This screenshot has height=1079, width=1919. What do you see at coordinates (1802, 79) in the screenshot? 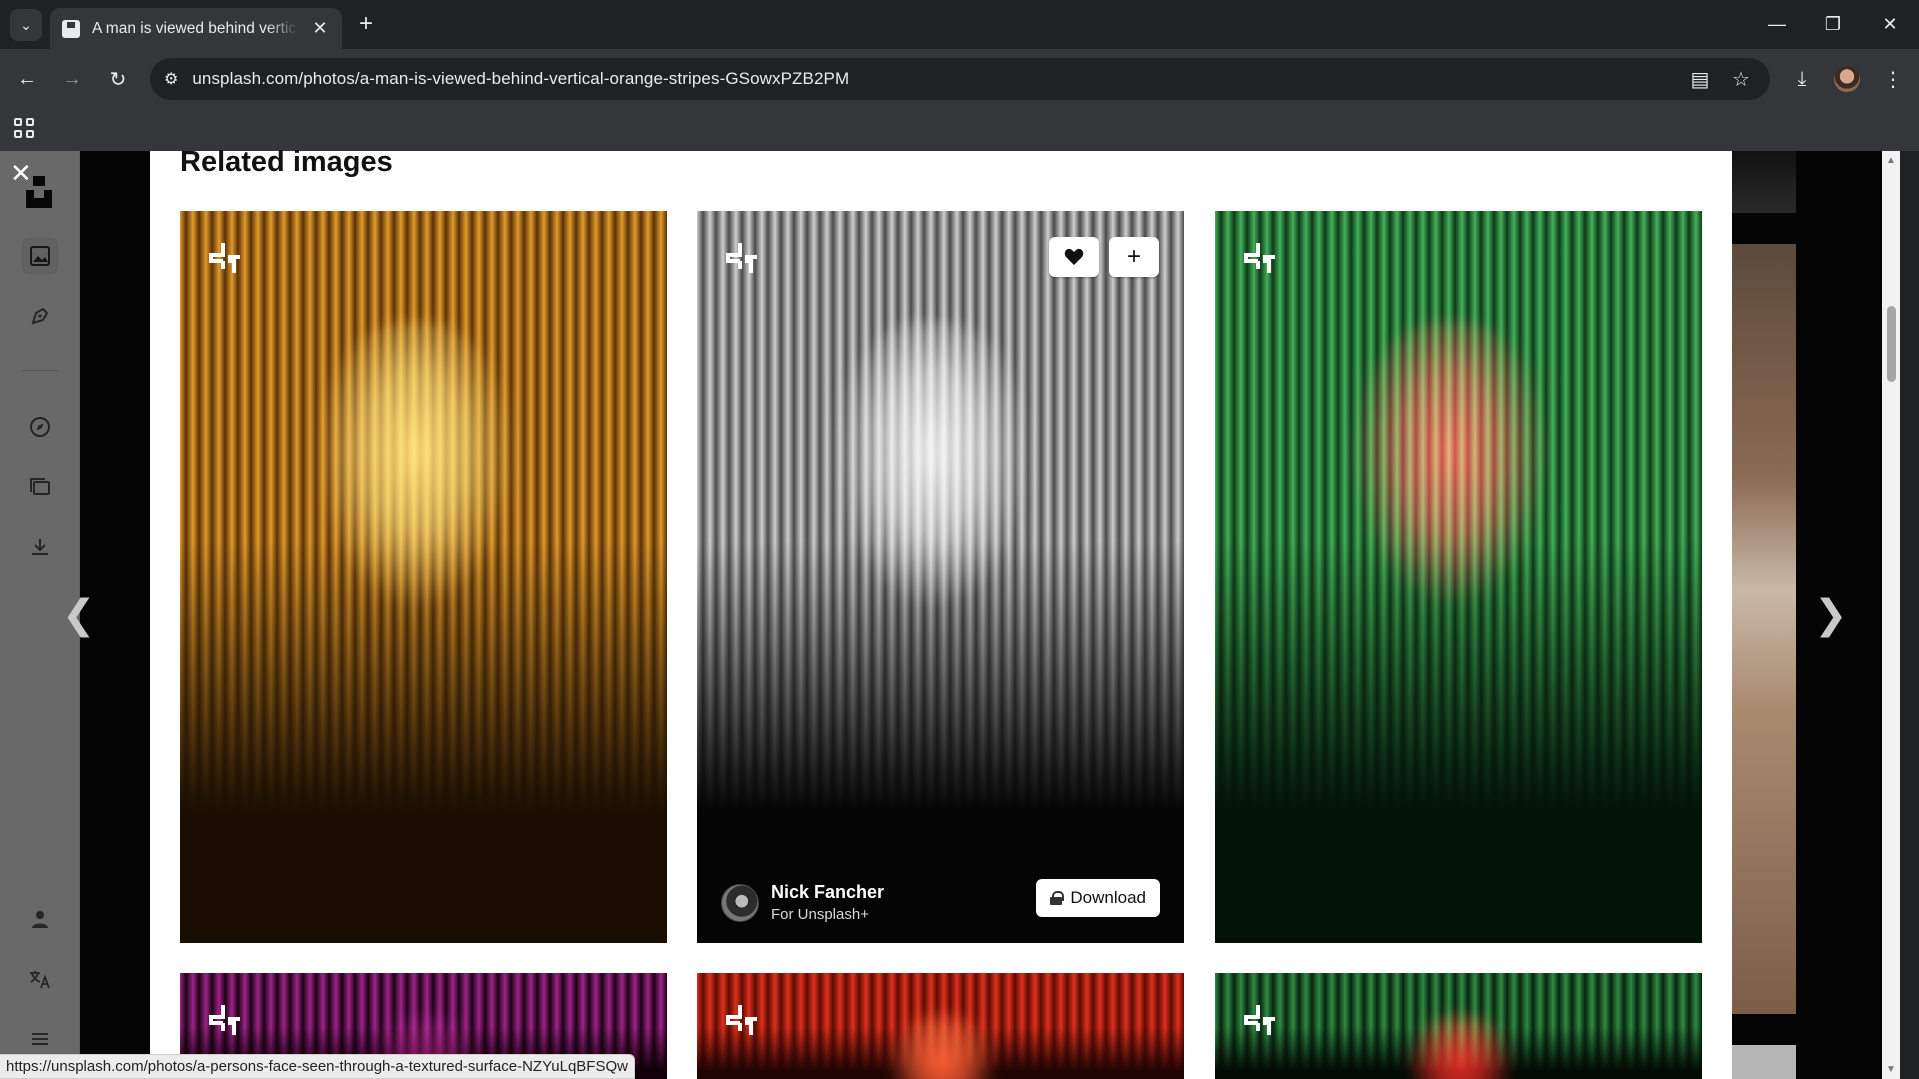
I see `downloads-icon: ⤓` at bounding box center [1802, 79].